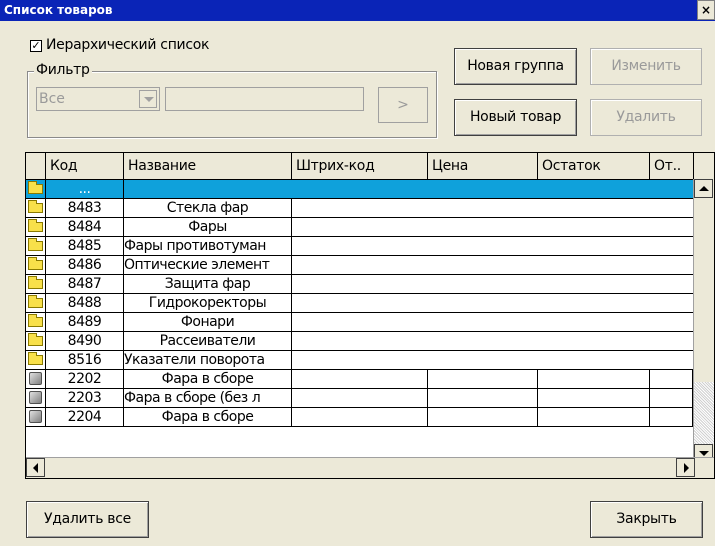 The image size is (715, 546). What do you see at coordinates (208, 398) in the screenshot?
I see `cell-name: Фара в сборе (без л` at bounding box center [208, 398].